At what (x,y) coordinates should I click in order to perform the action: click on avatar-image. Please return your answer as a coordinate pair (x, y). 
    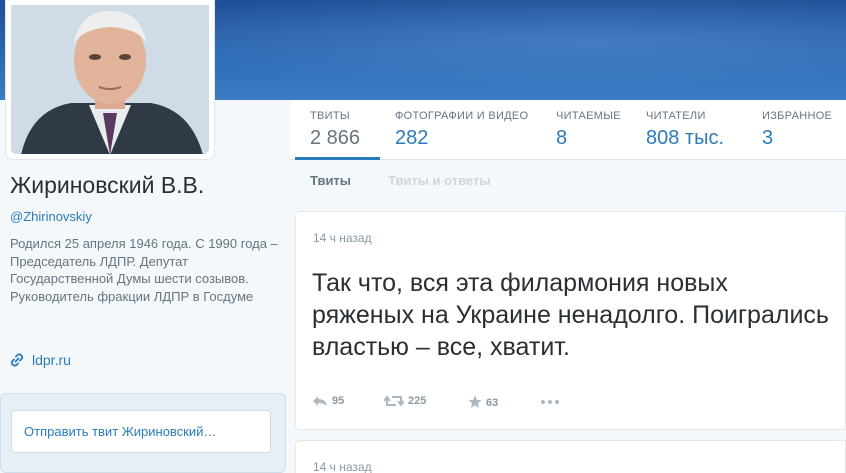
    Looking at the image, I should click on (110, 79).